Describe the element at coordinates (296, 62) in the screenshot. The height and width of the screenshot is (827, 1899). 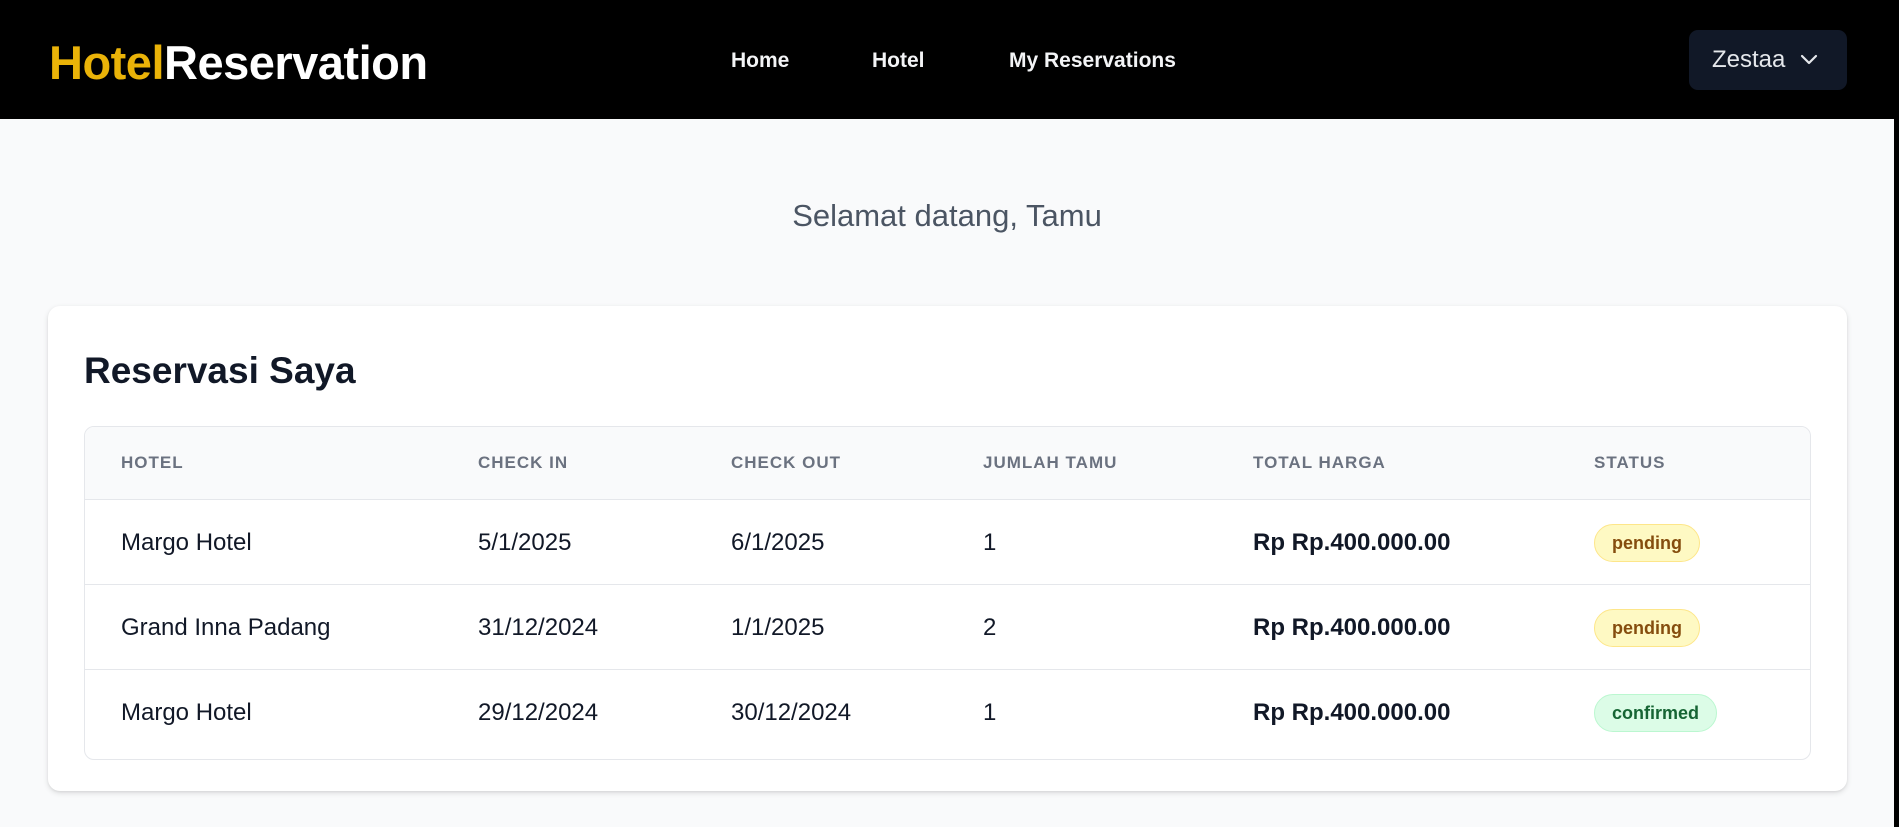
I see `brand-part-reservation: Reservation` at that location.